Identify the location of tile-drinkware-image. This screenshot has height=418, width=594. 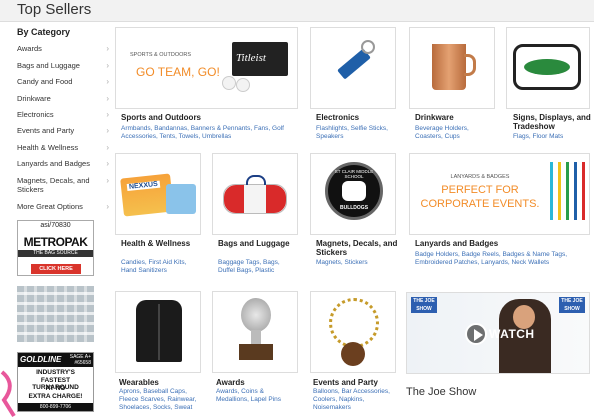
(452, 68).